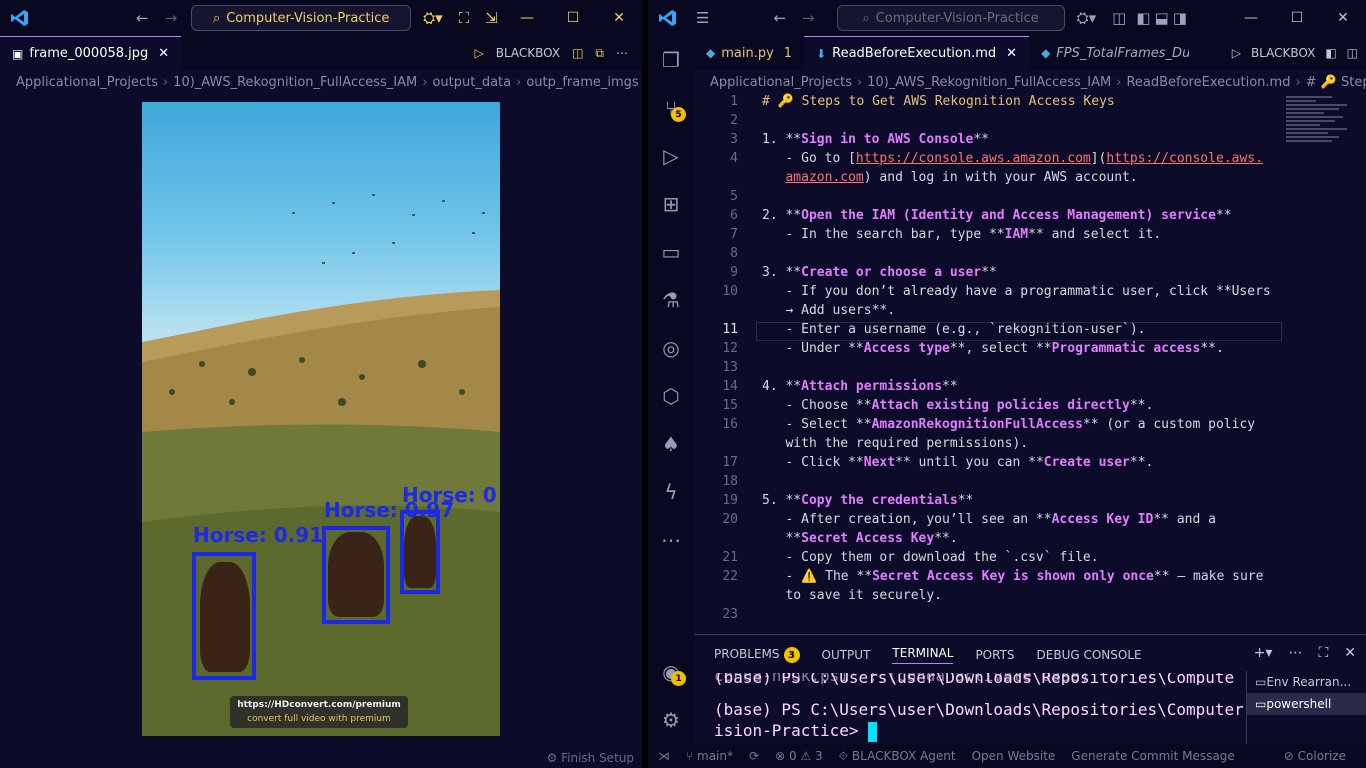 The image size is (1366, 768). Describe the element at coordinates (258, 535) in the screenshot. I see `detection-label: Horse: 0.91` at that location.